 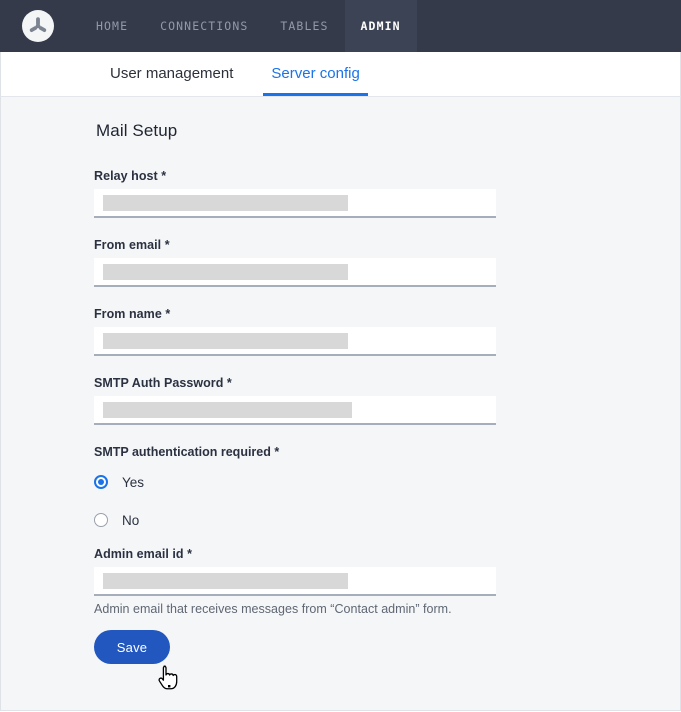 I want to click on input-admin-email-id, so click(x=295, y=581).